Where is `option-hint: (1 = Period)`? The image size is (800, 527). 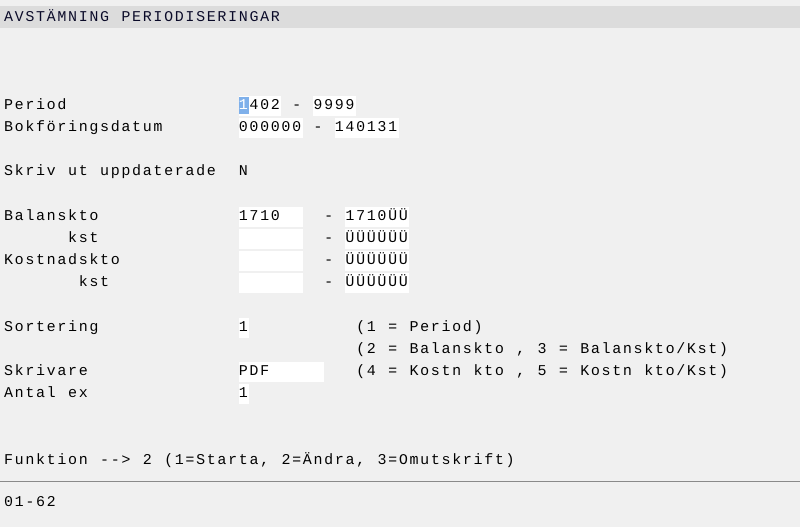 option-hint: (1 = Period) is located at coordinates (421, 328).